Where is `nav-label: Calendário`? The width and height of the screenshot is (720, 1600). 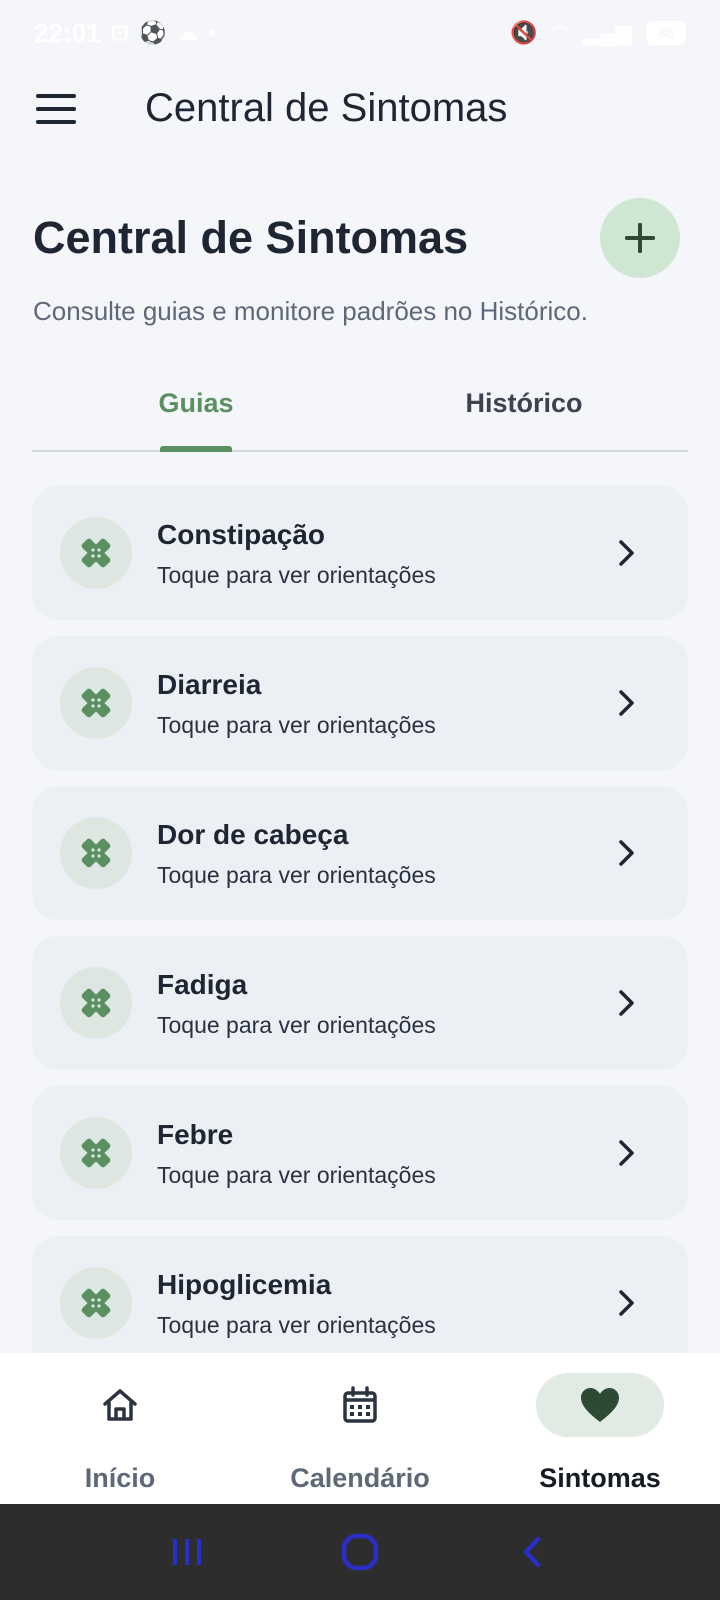
nav-label: Calendário is located at coordinates (360, 1478).